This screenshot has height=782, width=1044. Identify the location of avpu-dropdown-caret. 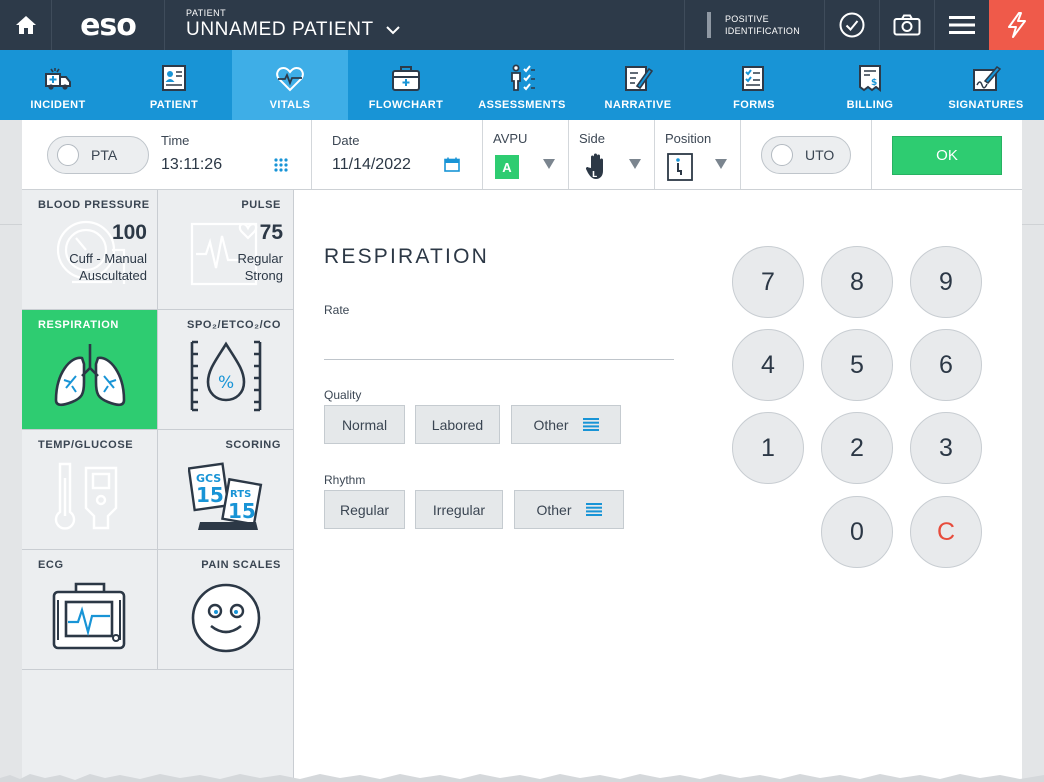
(549, 164).